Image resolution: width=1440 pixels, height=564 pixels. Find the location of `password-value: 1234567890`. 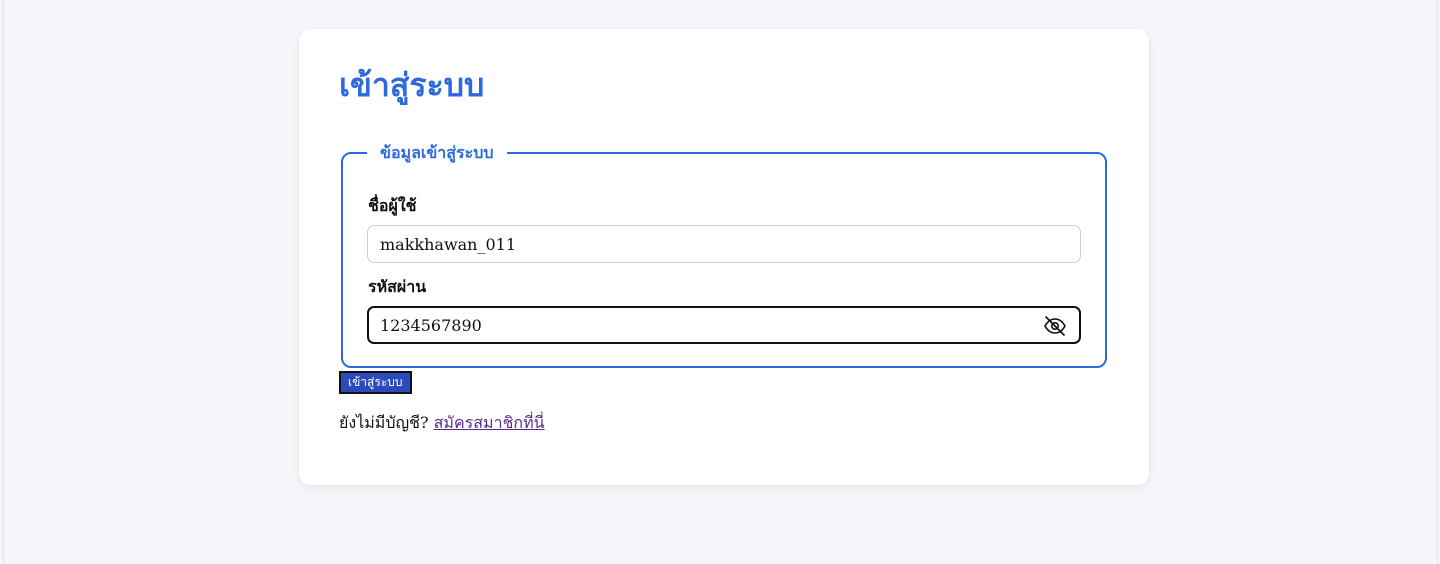

password-value: 1234567890 is located at coordinates (431, 325).